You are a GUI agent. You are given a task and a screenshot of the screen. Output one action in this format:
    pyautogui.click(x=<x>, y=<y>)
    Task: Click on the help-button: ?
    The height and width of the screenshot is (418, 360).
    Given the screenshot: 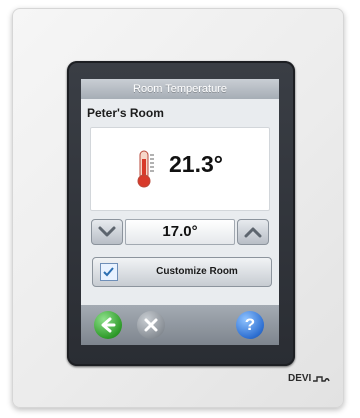 What is the action you would take?
    pyautogui.click(x=250, y=325)
    